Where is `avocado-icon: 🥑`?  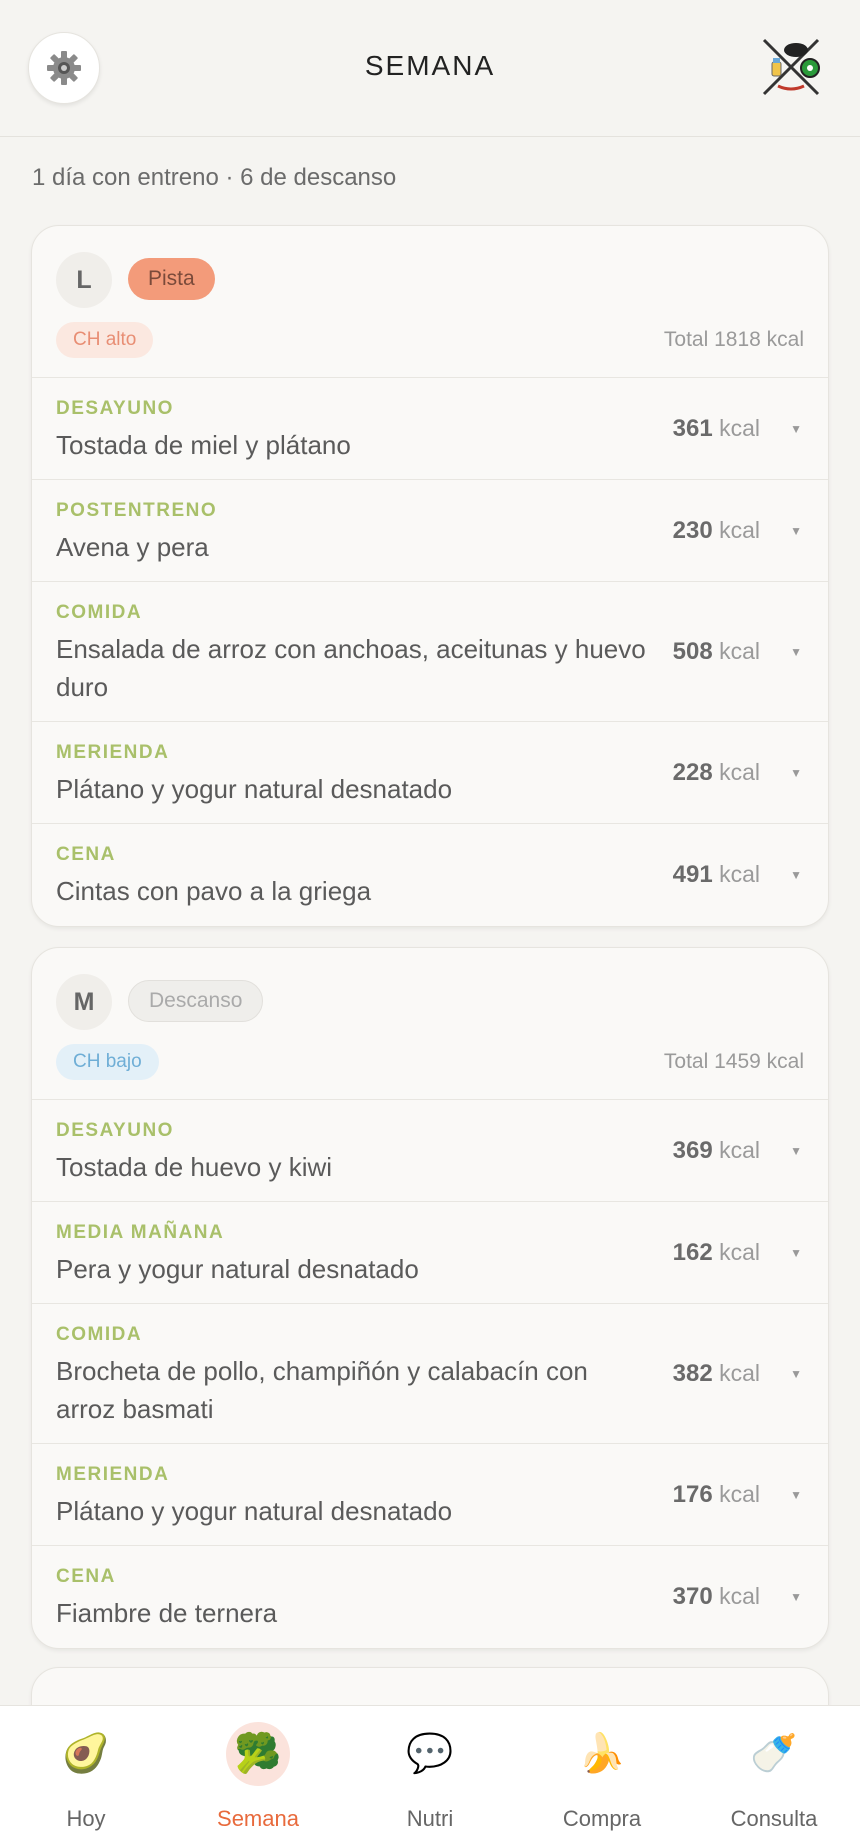 avocado-icon: 🥑 is located at coordinates (86, 1754).